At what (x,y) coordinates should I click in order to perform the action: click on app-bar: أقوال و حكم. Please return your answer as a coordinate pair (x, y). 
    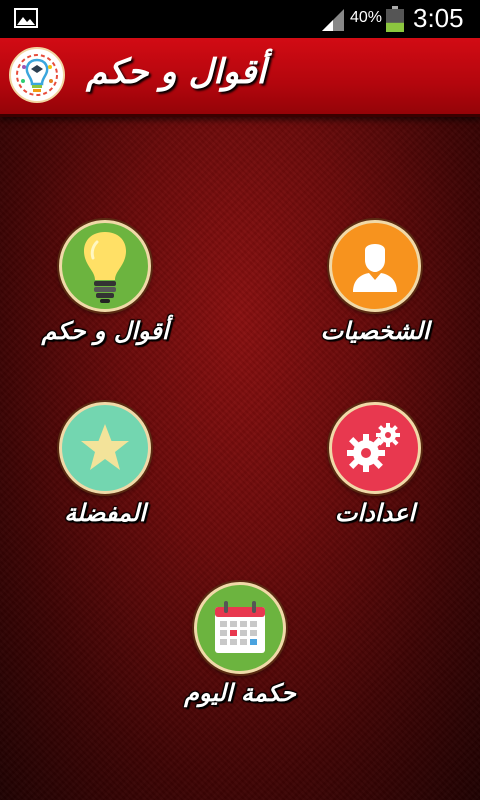
    Looking at the image, I should click on (240, 77).